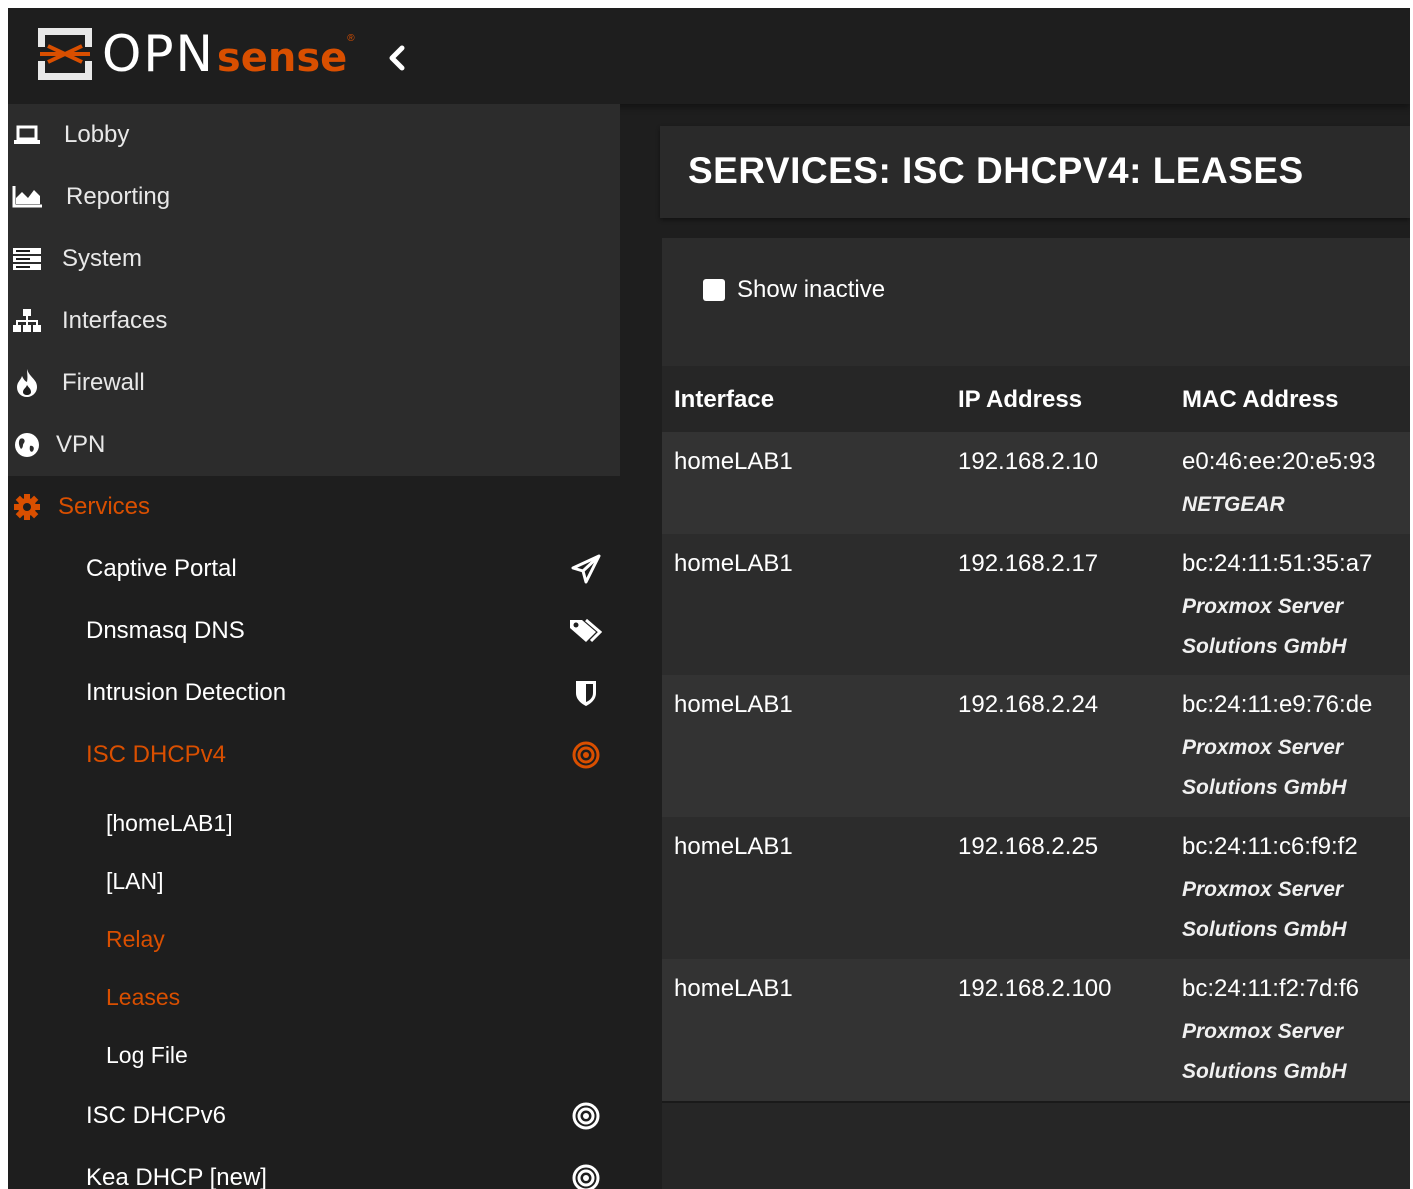 The width and height of the screenshot is (1413, 1189). I want to click on sidebar-subsubitem-log-file: Log File, so click(363, 1055).